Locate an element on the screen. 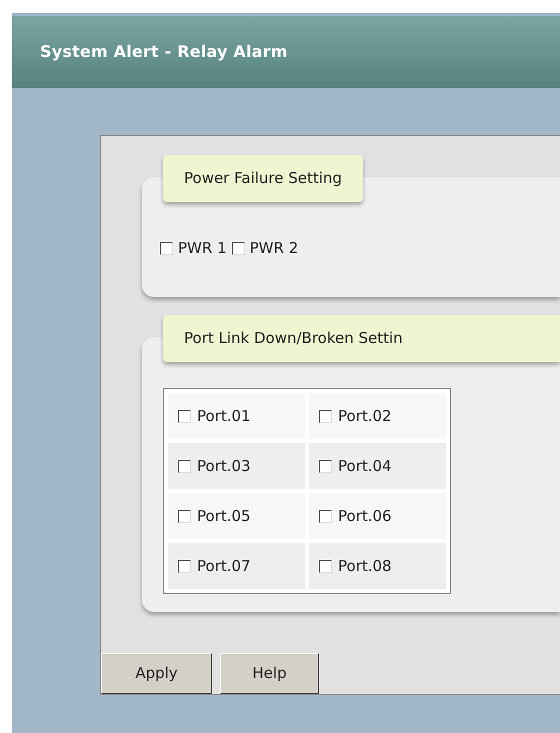 The image size is (560, 733). section-legend: Power Failure Setting is located at coordinates (263, 178).